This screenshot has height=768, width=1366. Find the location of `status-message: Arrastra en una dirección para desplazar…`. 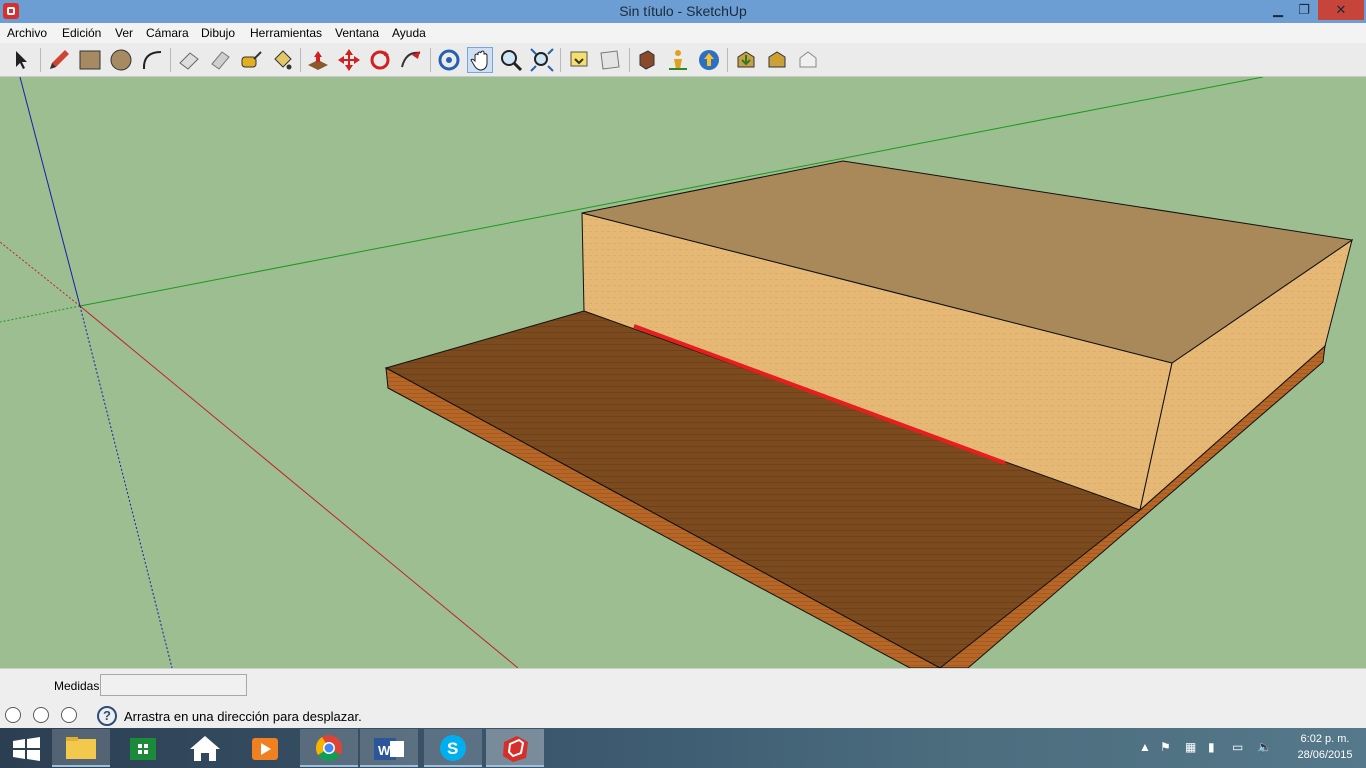

status-message: Arrastra en una dirección para desplazar… is located at coordinates (243, 716).